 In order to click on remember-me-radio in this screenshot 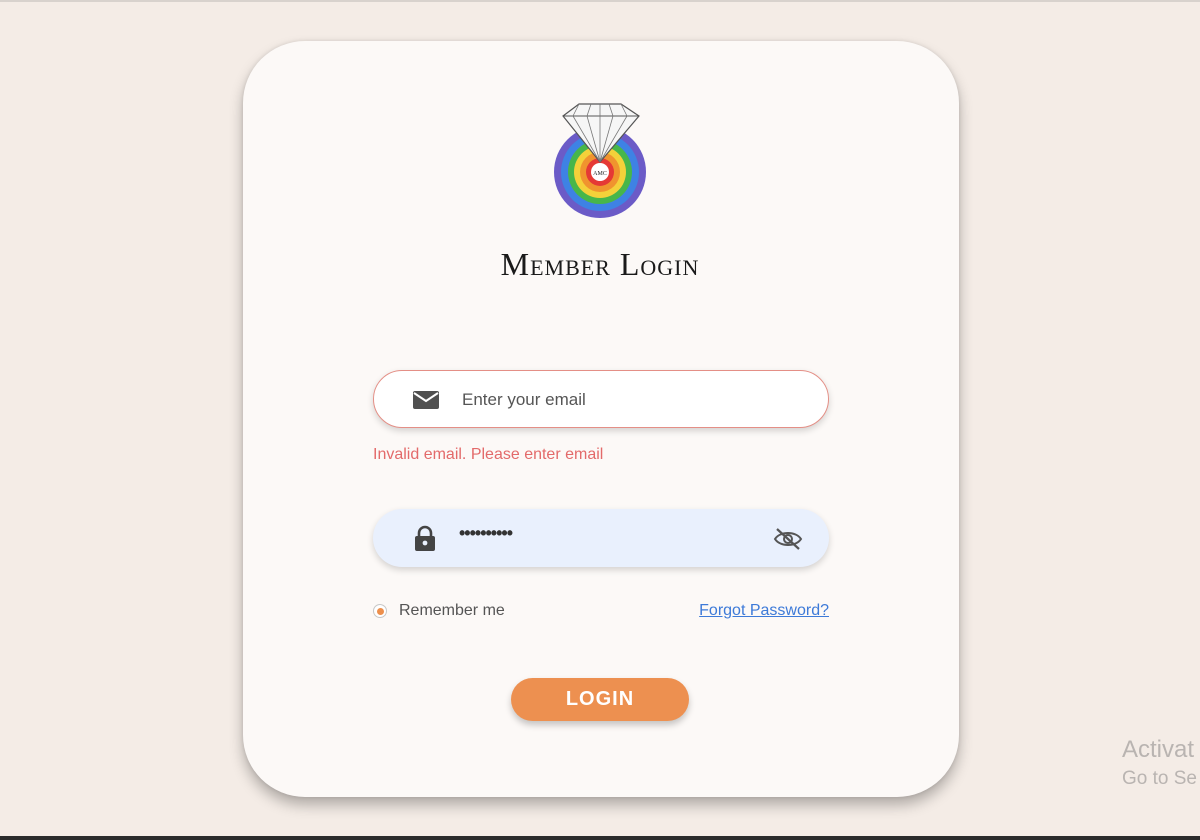, I will do `click(380, 611)`.